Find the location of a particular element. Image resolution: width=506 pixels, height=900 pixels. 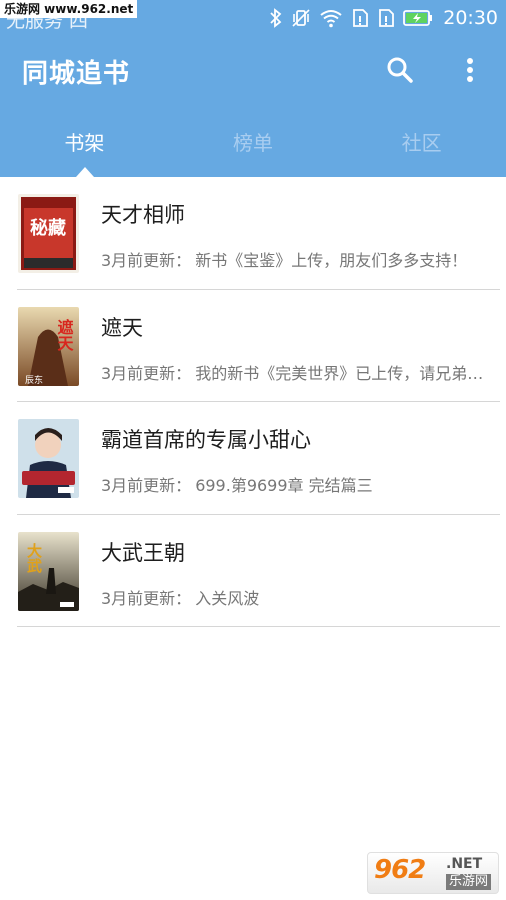

watermark-logo: 962 .NET 乐游网 is located at coordinates (433, 873).